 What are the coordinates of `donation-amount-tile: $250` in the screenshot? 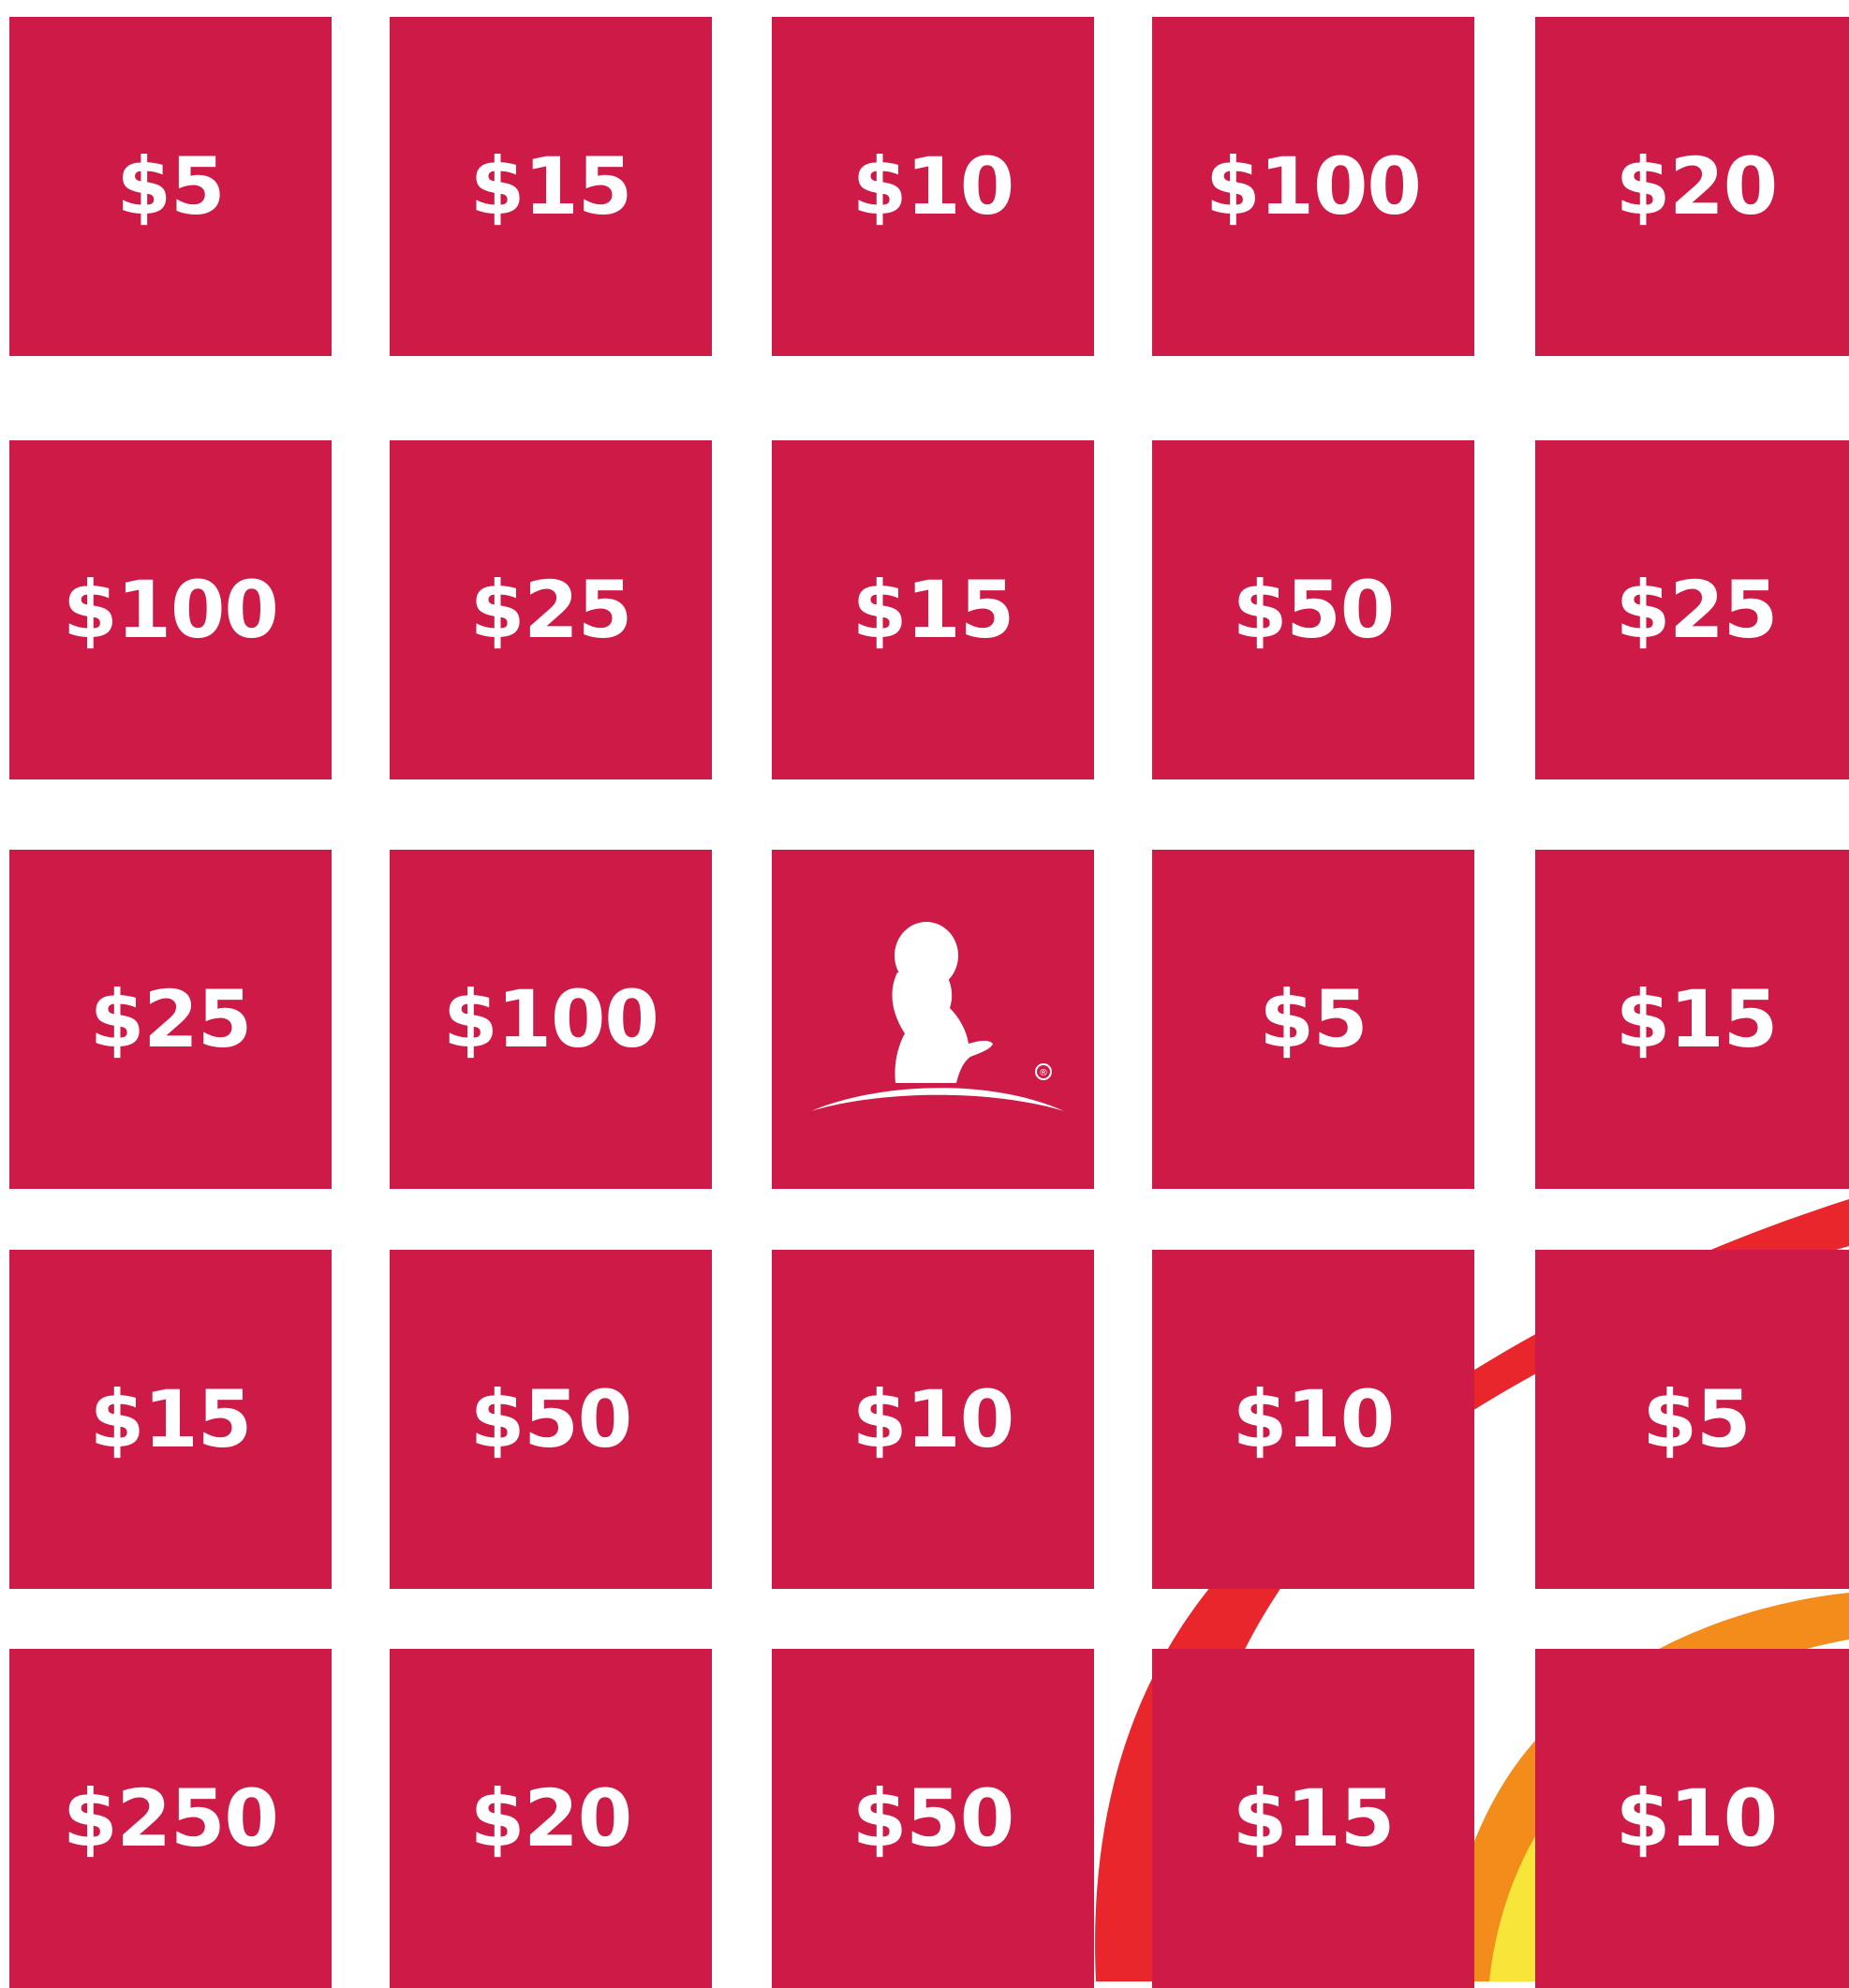 It's located at (170, 1818).